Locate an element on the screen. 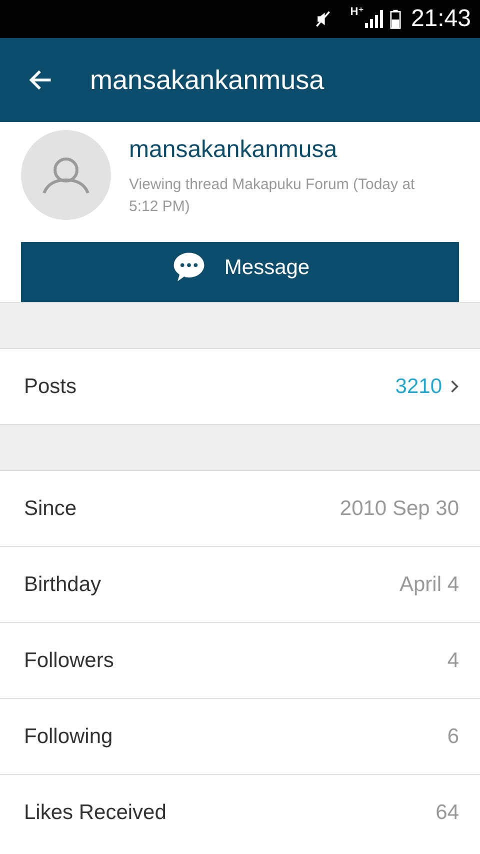  message-button: Message is located at coordinates (240, 272).